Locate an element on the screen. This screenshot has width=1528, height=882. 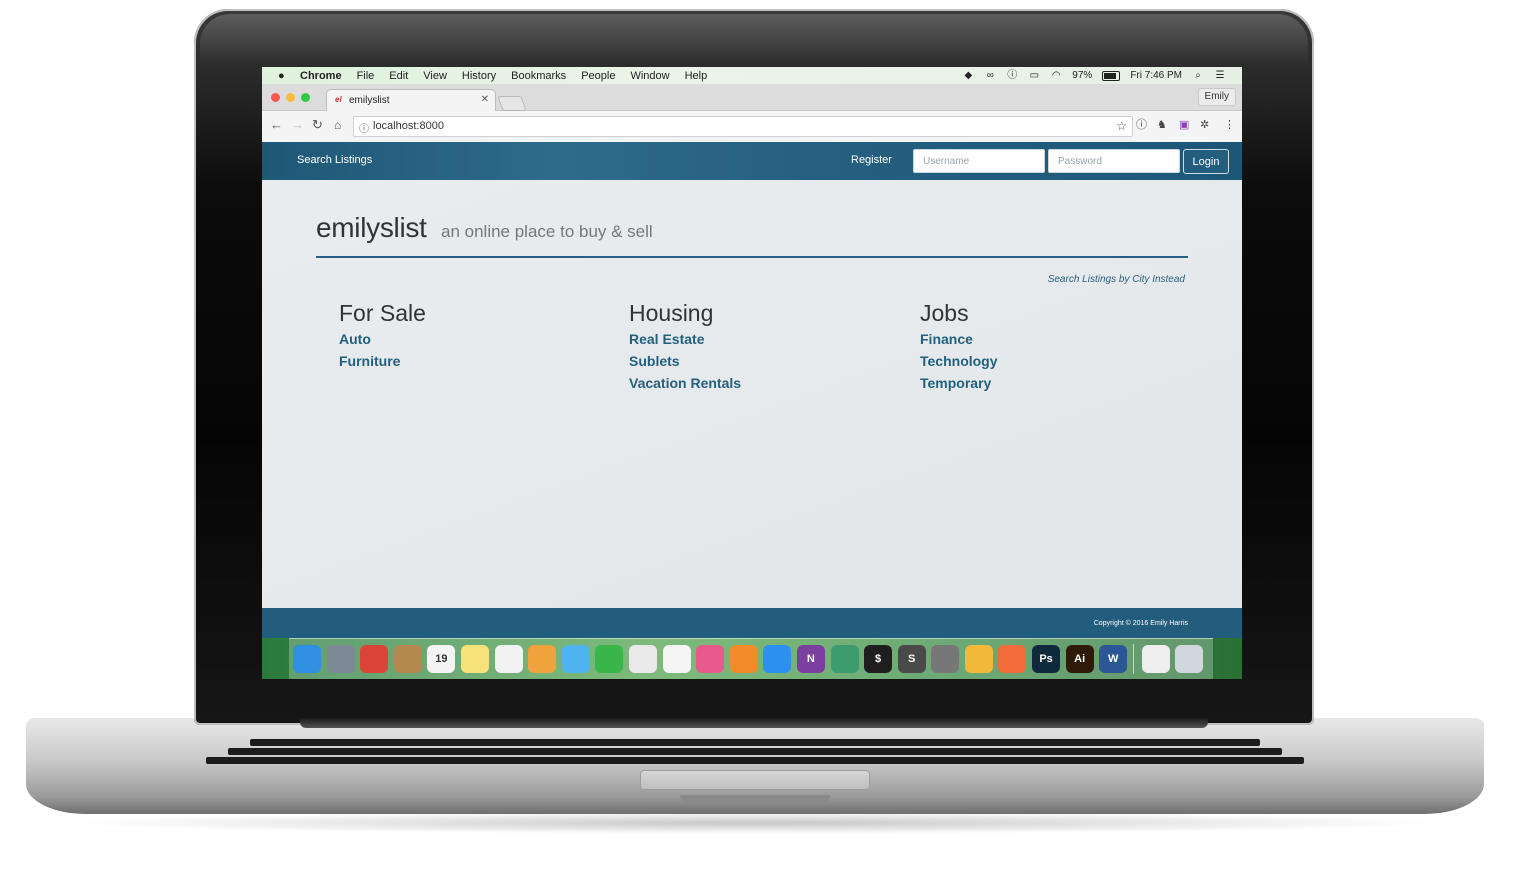
onepassword-icon: ⓘ is located at coordinates (1012, 75).